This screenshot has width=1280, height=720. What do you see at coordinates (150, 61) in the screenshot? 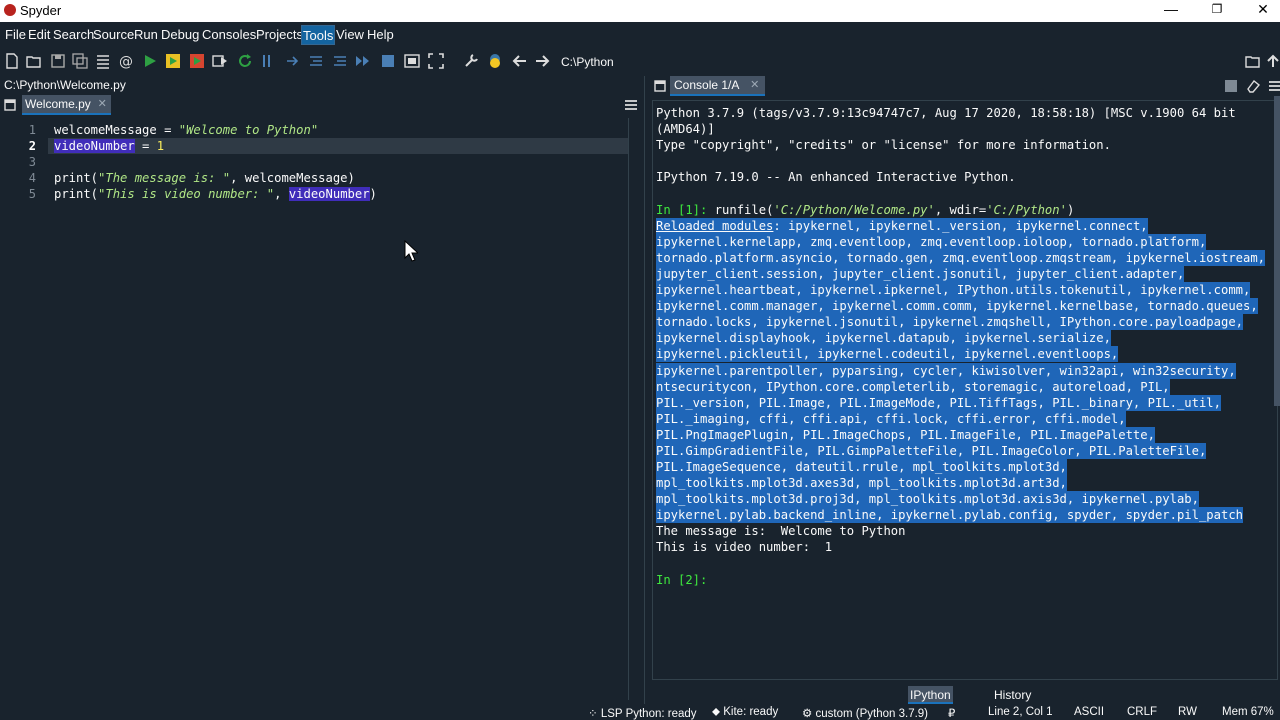
I see `run-icon` at bounding box center [150, 61].